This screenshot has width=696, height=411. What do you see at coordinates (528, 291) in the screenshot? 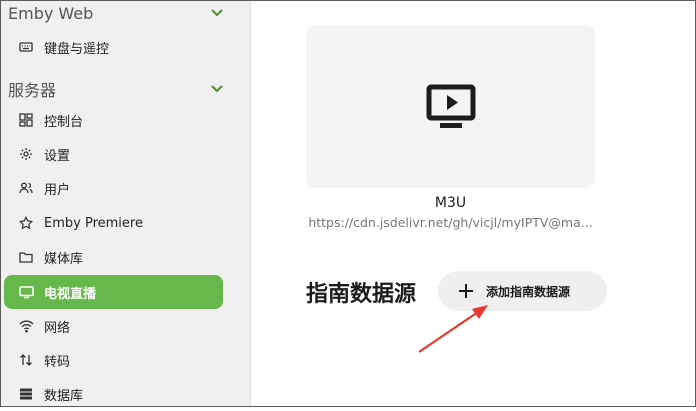
I see `add-guide-source-label: 添加指南数据源` at bounding box center [528, 291].